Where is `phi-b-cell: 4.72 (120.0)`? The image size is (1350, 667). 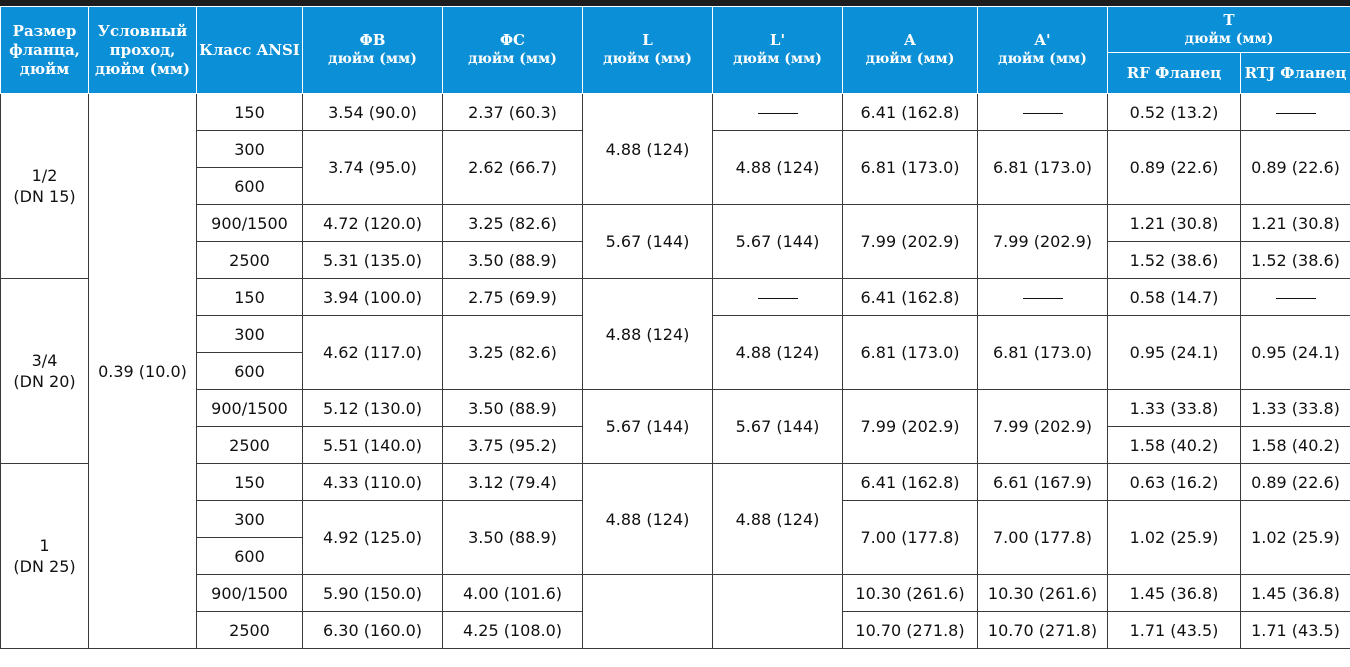 phi-b-cell: 4.72 (120.0) is located at coordinates (372, 223).